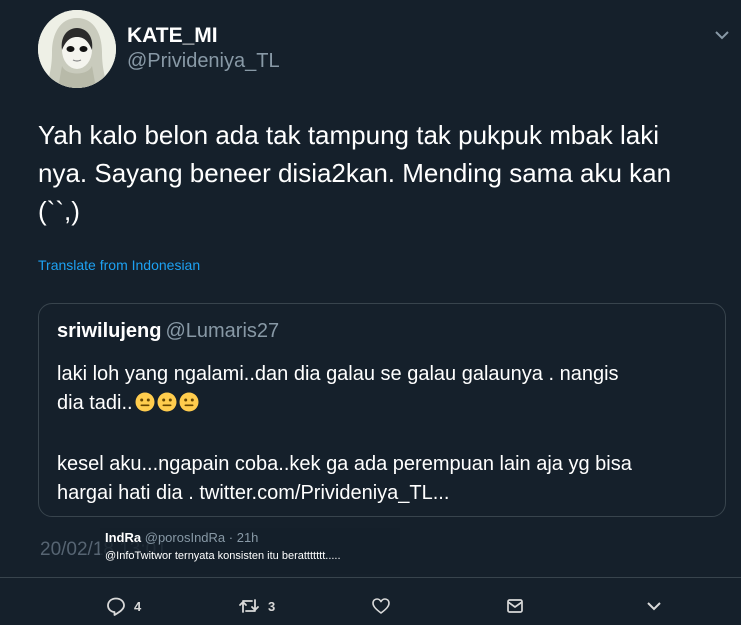 This screenshot has height=625, width=741. I want to click on quoted-handle: @Lumaris27, so click(222, 331).